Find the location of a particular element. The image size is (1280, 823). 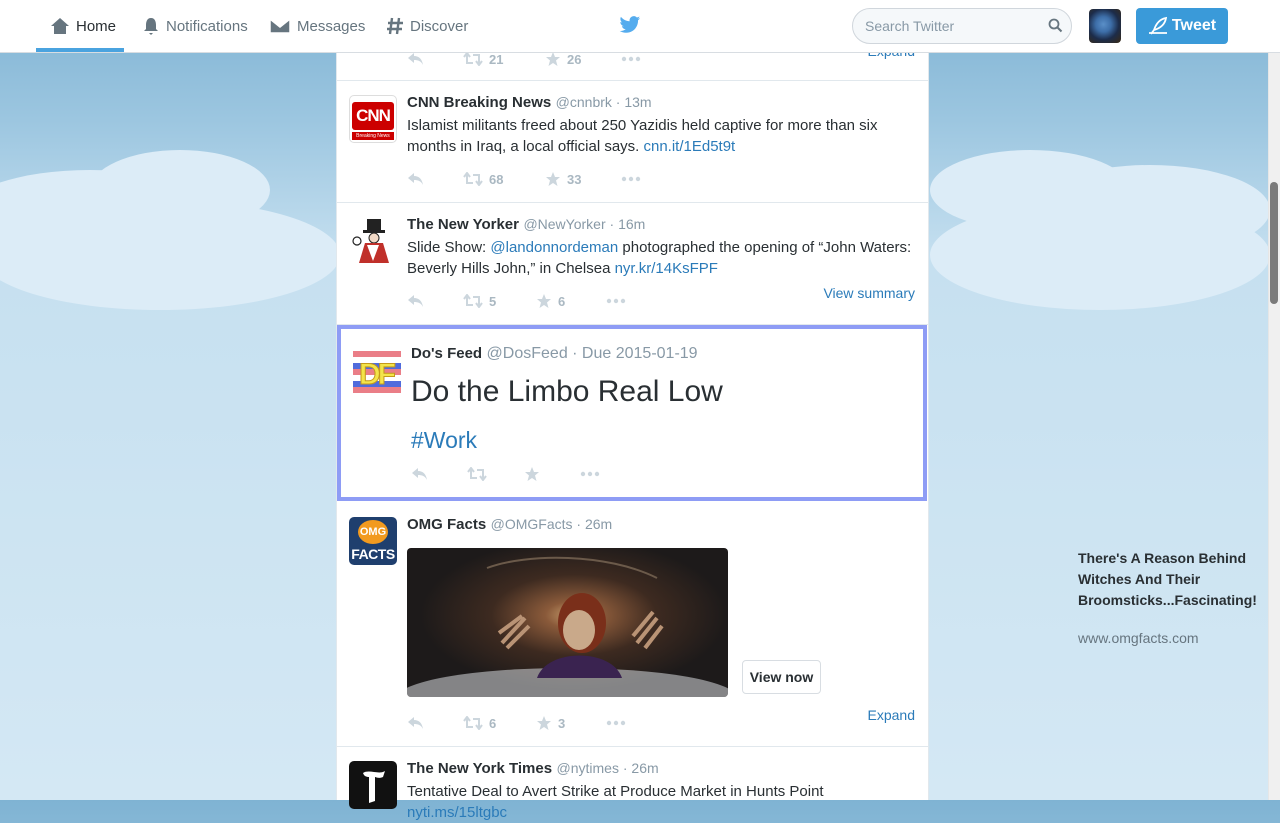

favorite-action: 26 is located at coordinates (583, 59).